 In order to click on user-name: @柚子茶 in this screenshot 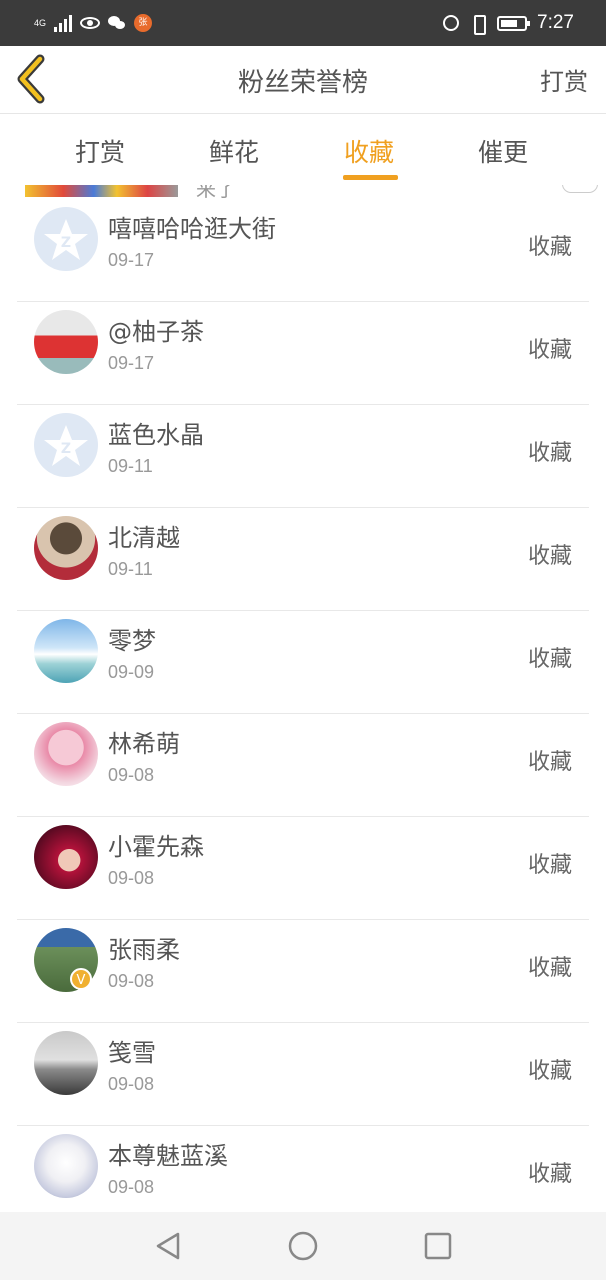, I will do `click(156, 332)`.